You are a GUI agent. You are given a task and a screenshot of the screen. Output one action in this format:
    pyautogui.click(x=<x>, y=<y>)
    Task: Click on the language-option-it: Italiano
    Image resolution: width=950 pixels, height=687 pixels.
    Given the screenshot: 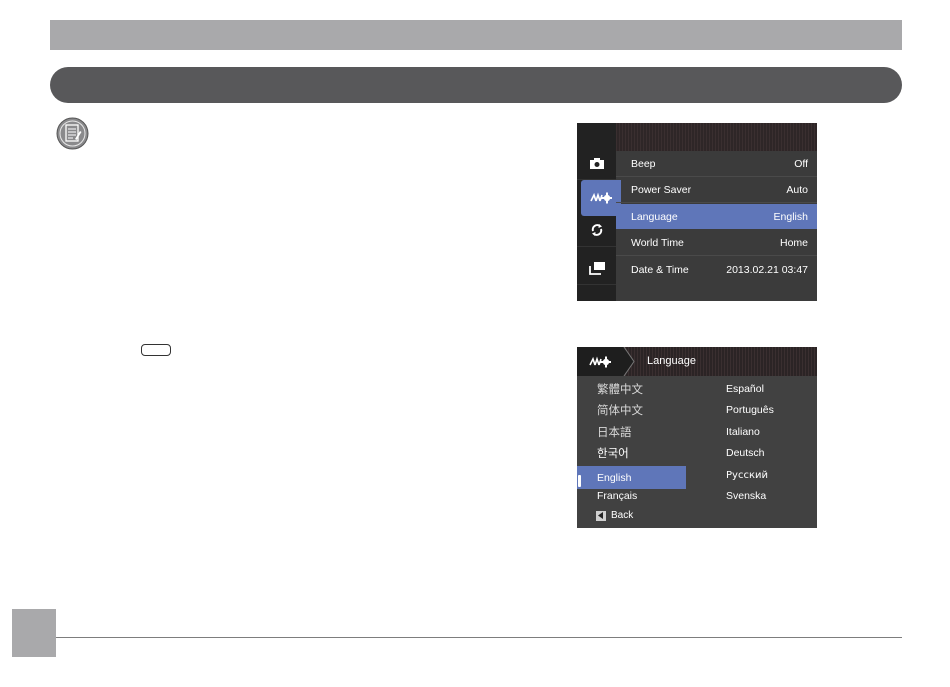 What is the action you would take?
    pyautogui.click(x=743, y=432)
    